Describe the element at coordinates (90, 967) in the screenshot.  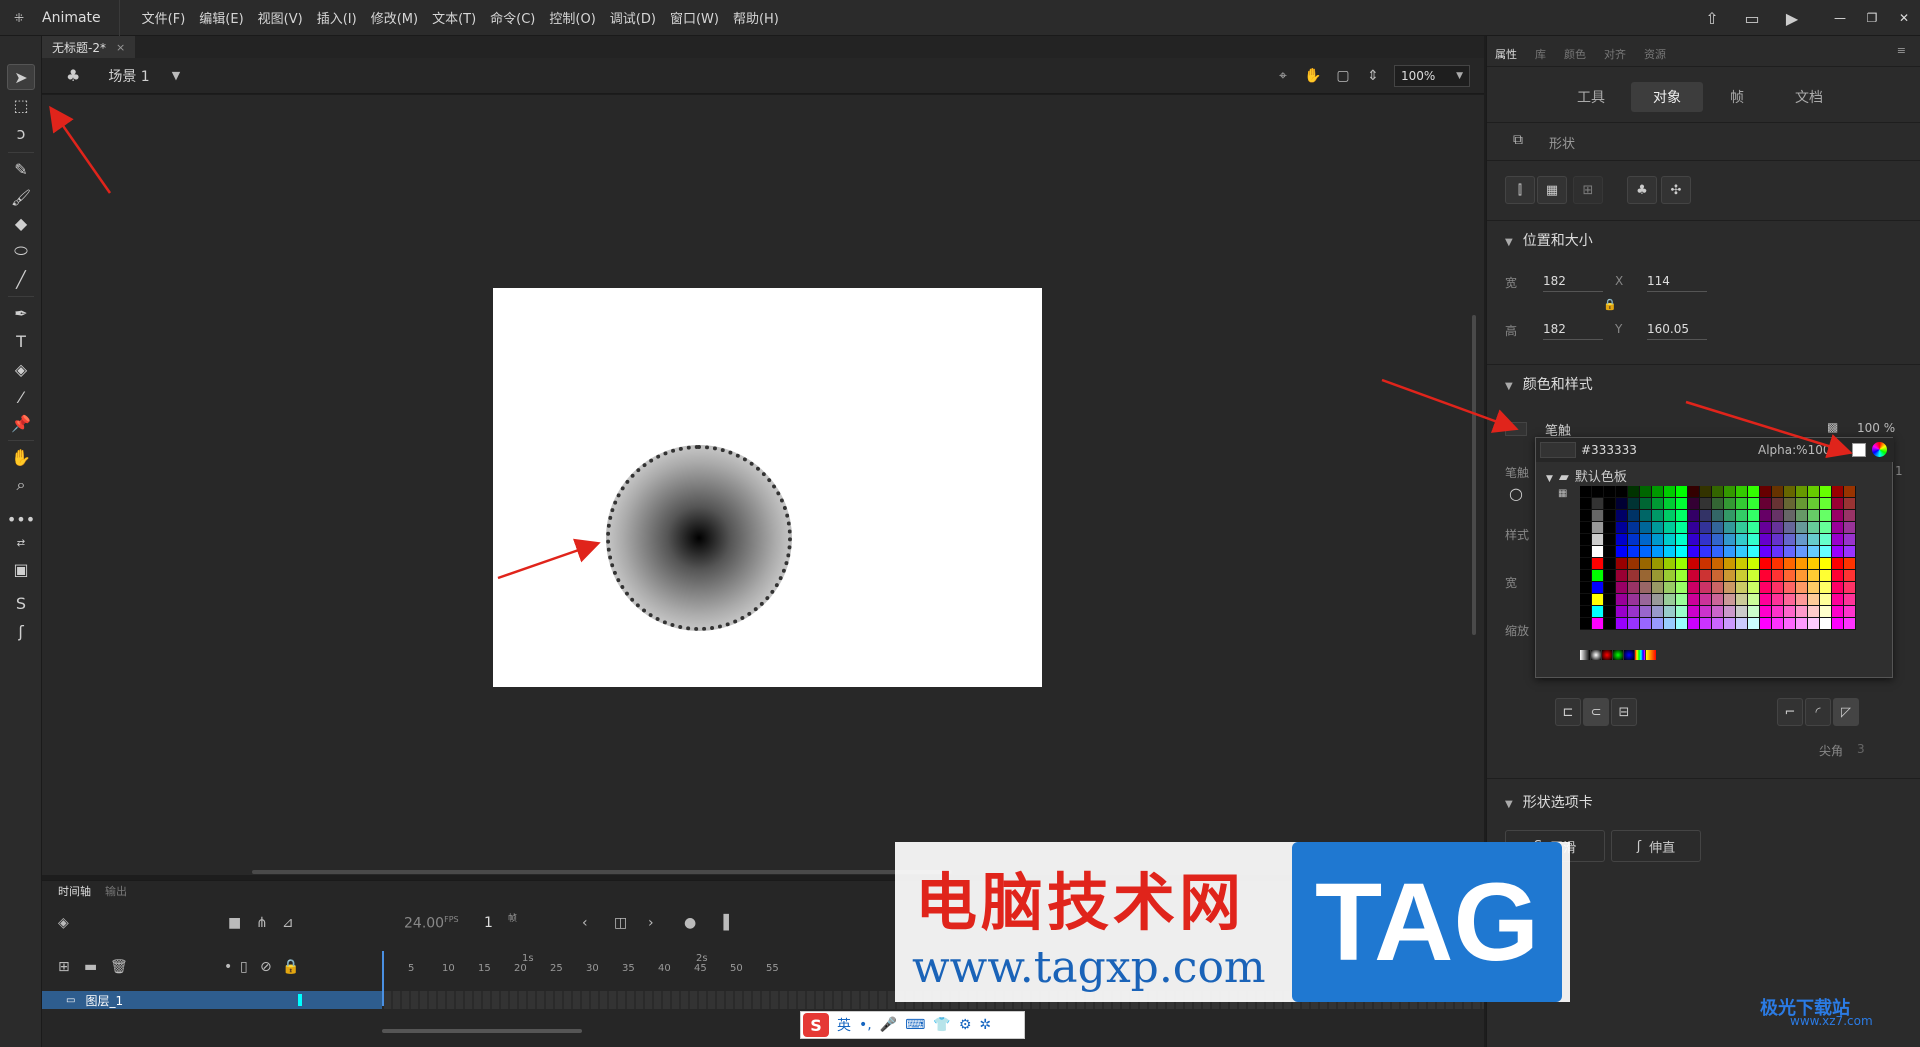
I see `new-folder-icon: ▬` at that location.